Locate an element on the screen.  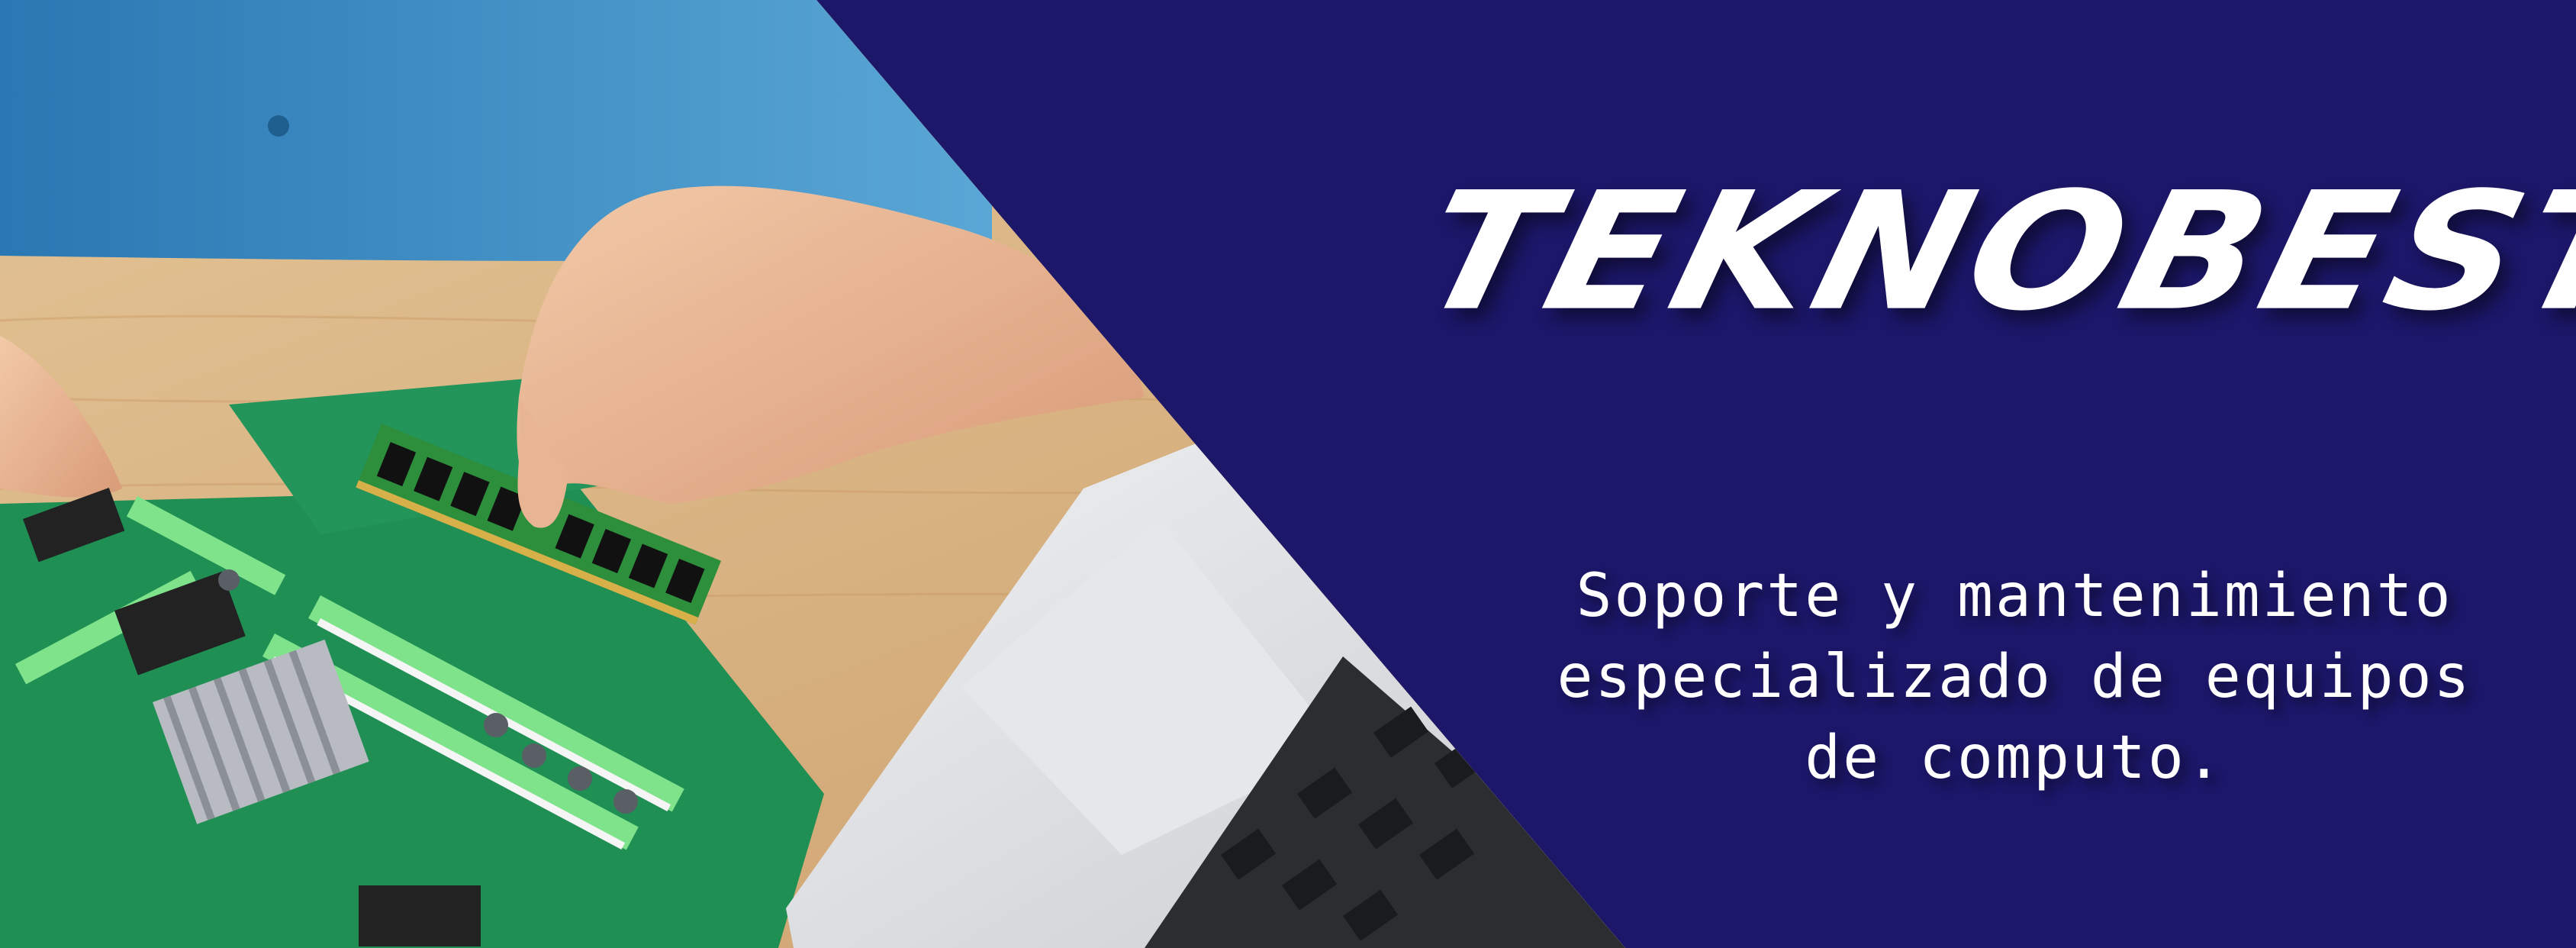
tagline-line-2: especializado de equipos is located at coordinates (2014, 677).